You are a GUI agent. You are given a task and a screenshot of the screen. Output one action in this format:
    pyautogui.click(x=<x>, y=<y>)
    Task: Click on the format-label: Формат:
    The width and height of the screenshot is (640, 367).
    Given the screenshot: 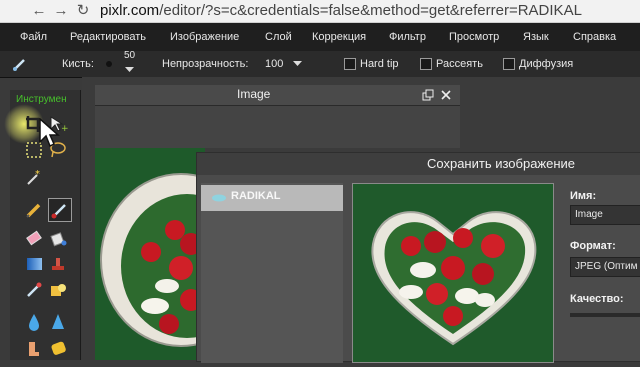 What is the action you would take?
    pyautogui.click(x=593, y=246)
    